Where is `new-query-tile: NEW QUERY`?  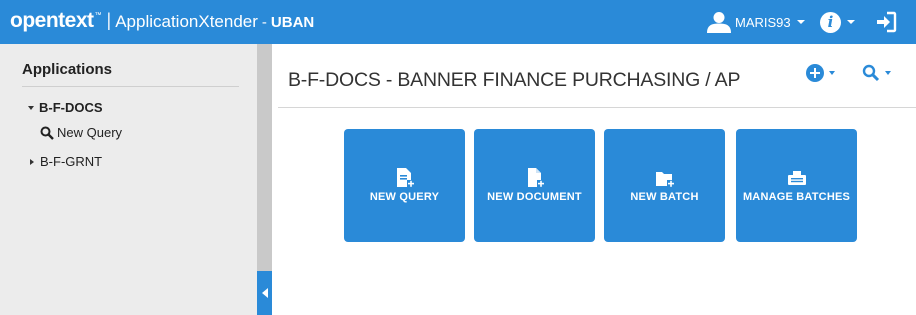
new-query-tile: NEW QUERY is located at coordinates (404, 185).